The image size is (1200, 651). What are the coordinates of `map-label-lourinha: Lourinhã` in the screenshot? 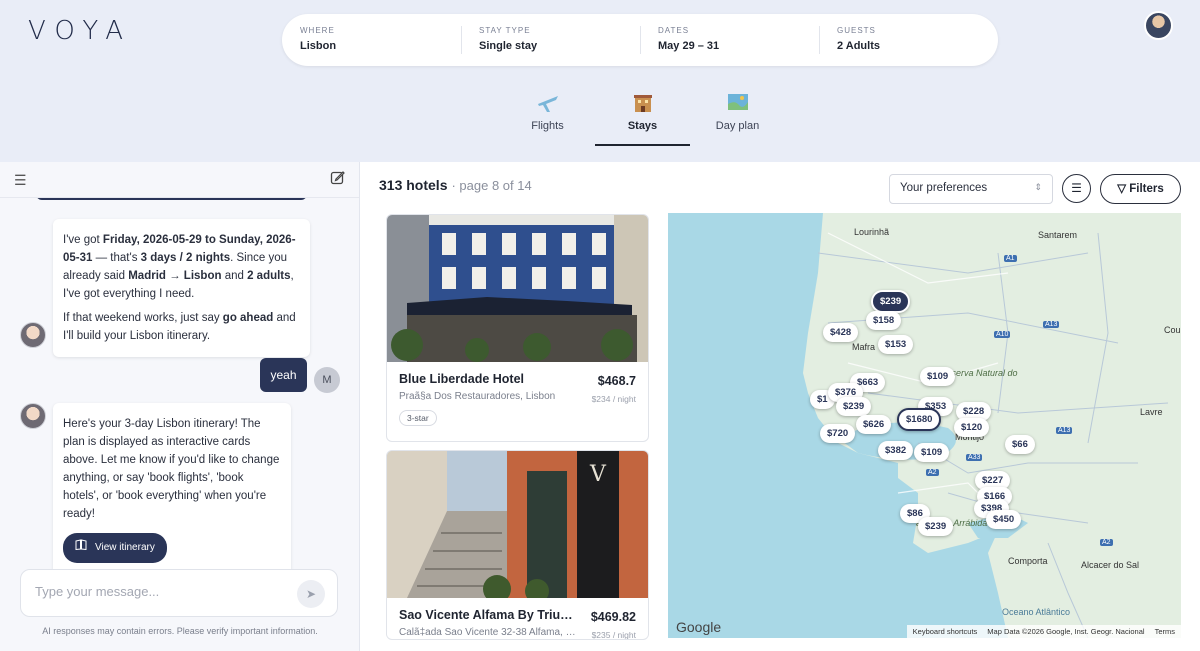 It's located at (872, 232).